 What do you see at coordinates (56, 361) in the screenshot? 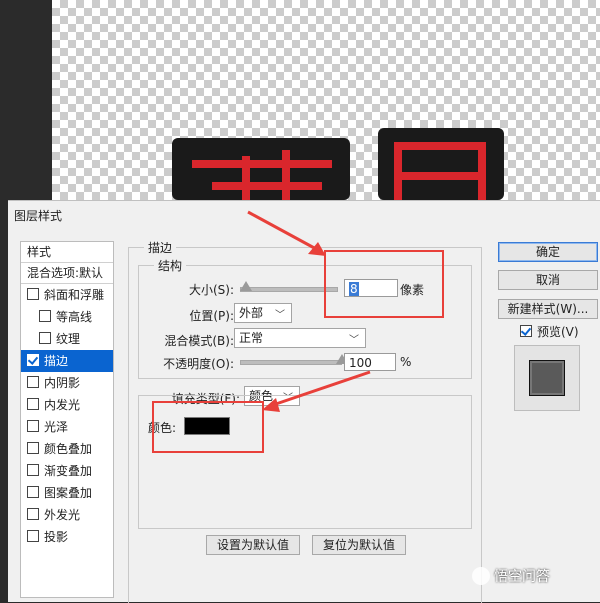
I see `style-item-label: 描边` at bounding box center [56, 361].